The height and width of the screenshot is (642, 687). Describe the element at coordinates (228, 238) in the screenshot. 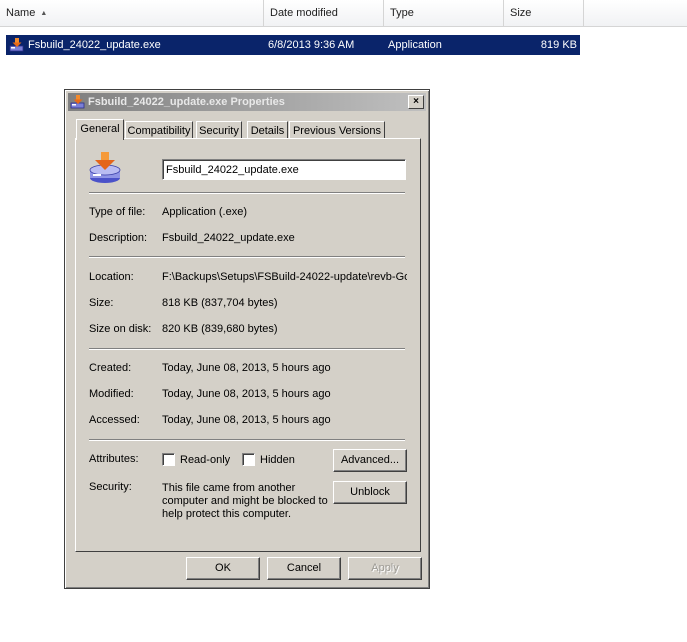

I see `description-value: Fsbuild_24022_update.exe` at that location.